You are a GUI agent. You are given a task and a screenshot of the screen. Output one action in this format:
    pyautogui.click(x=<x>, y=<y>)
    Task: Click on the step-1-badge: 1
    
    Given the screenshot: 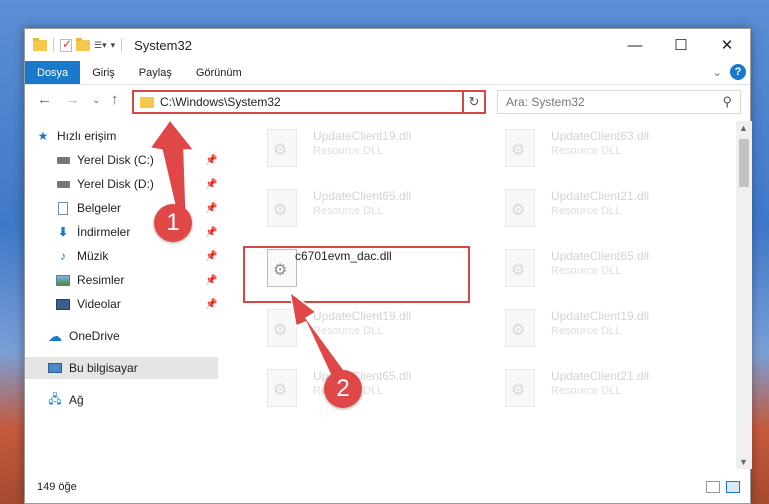 What is the action you would take?
    pyautogui.click(x=173, y=223)
    